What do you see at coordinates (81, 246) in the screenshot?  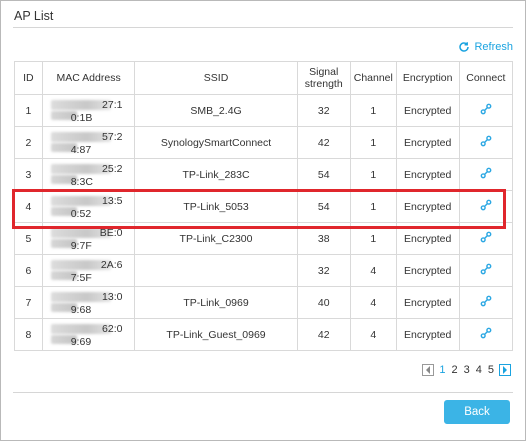 I see `mac-fragment-bottom: 9:7F` at bounding box center [81, 246].